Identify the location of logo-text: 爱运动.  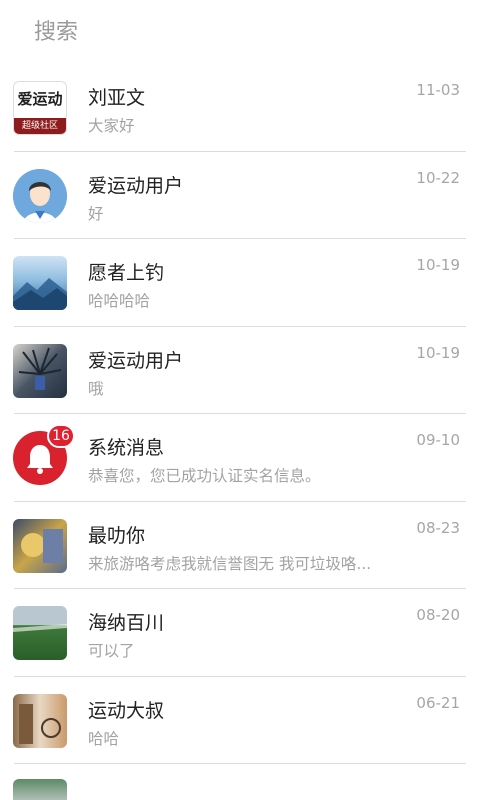
(40, 99).